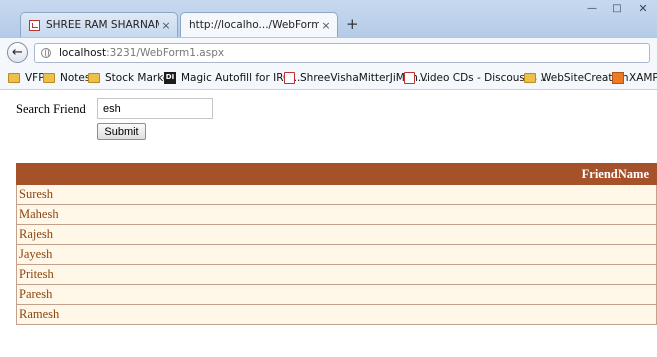 This screenshot has width=657, height=357. I want to click on globe-icon, so click(46, 53).